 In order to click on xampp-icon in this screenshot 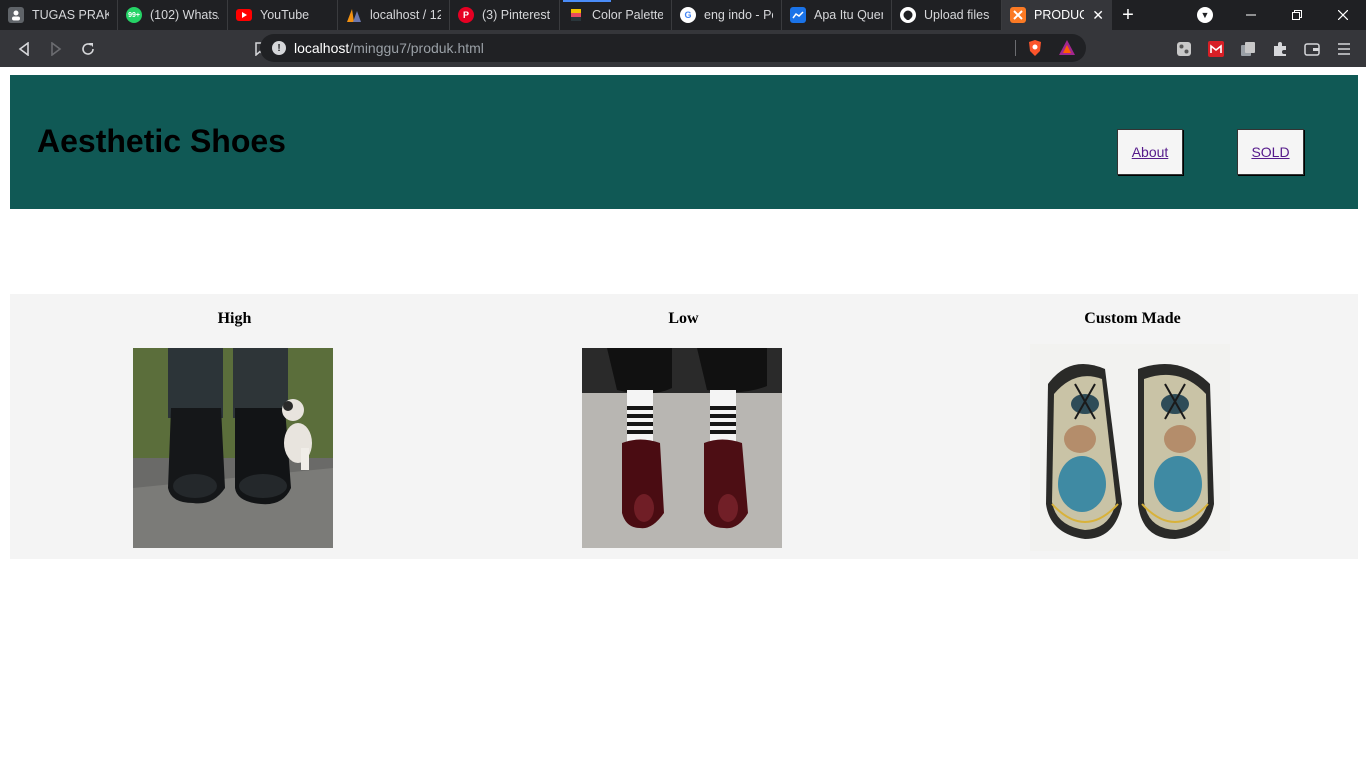, I will do `click(1018, 15)`.